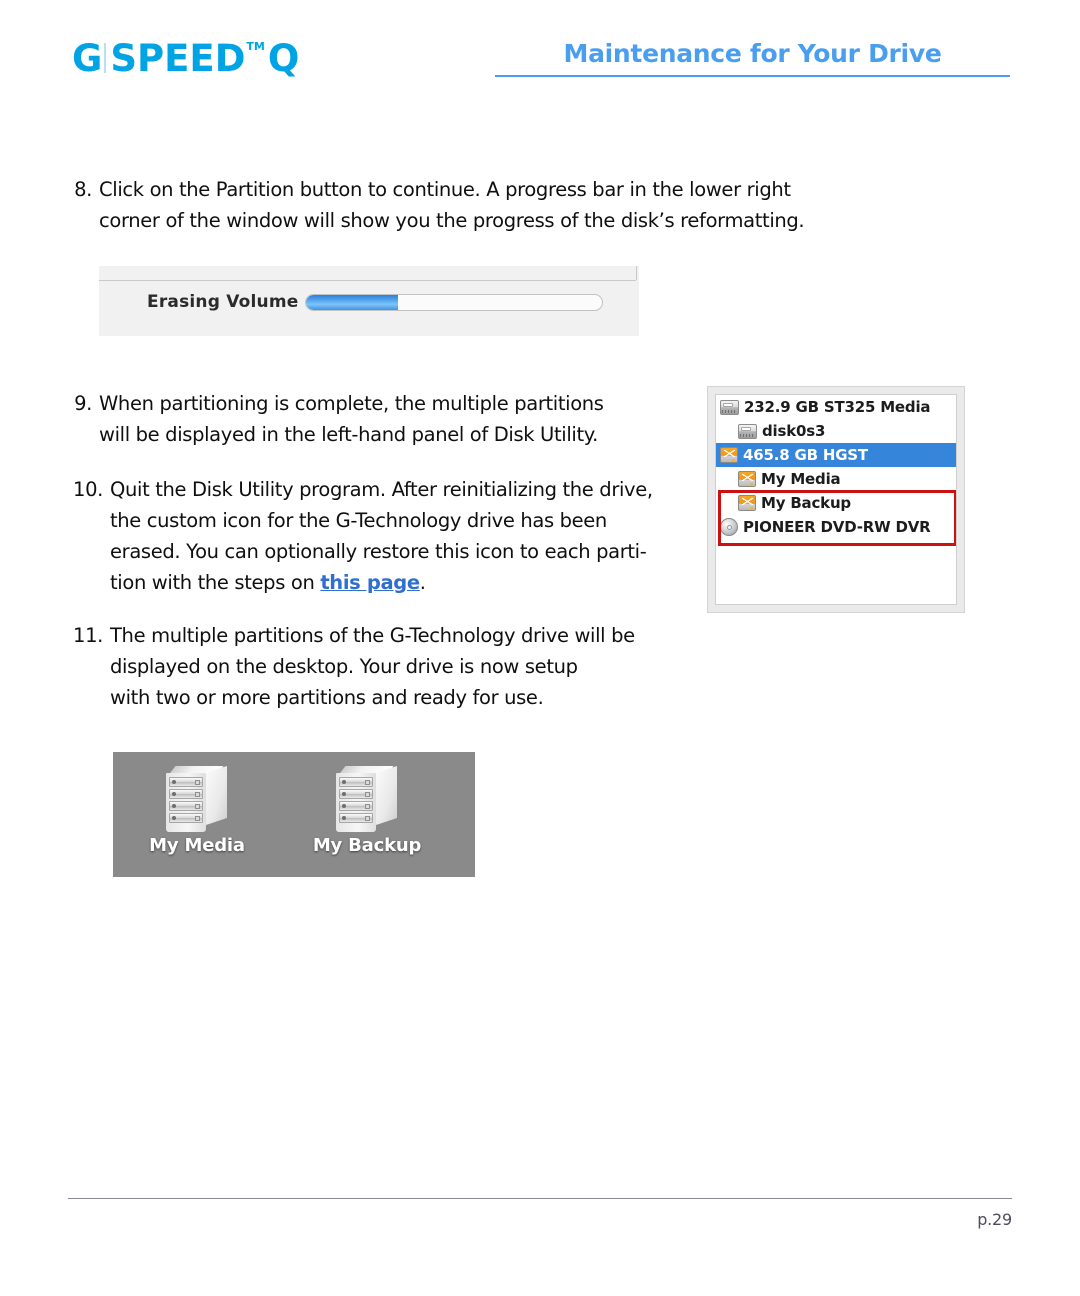 The image size is (1080, 1296). What do you see at coordinates (83, 403) in the screenshot?
I see `step-number: 9.` at bounding box center [83, 403].